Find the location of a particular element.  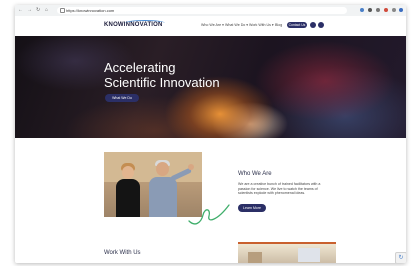

nav-item-blog: Blog is located at coordinates (278, 25).